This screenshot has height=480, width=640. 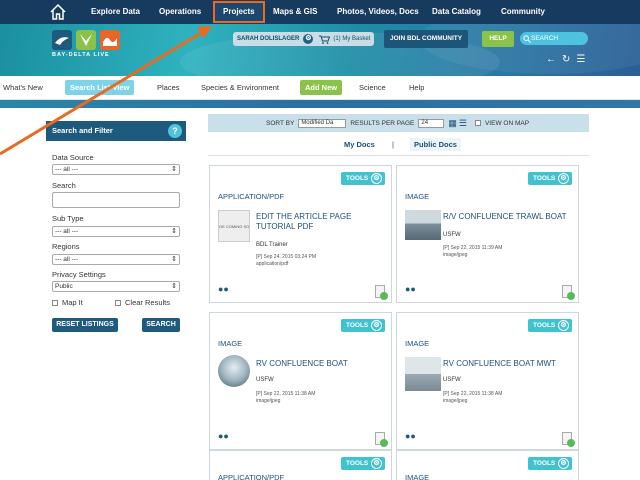 What do you see at coordinates (320, 364) in the screenshot?
I see `card-title: RV CONFLUENCE BOAT` at bounding box center [320, 364].